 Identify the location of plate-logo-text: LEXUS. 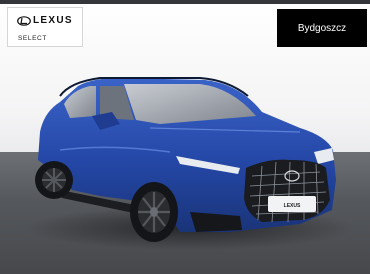
(292, 206).